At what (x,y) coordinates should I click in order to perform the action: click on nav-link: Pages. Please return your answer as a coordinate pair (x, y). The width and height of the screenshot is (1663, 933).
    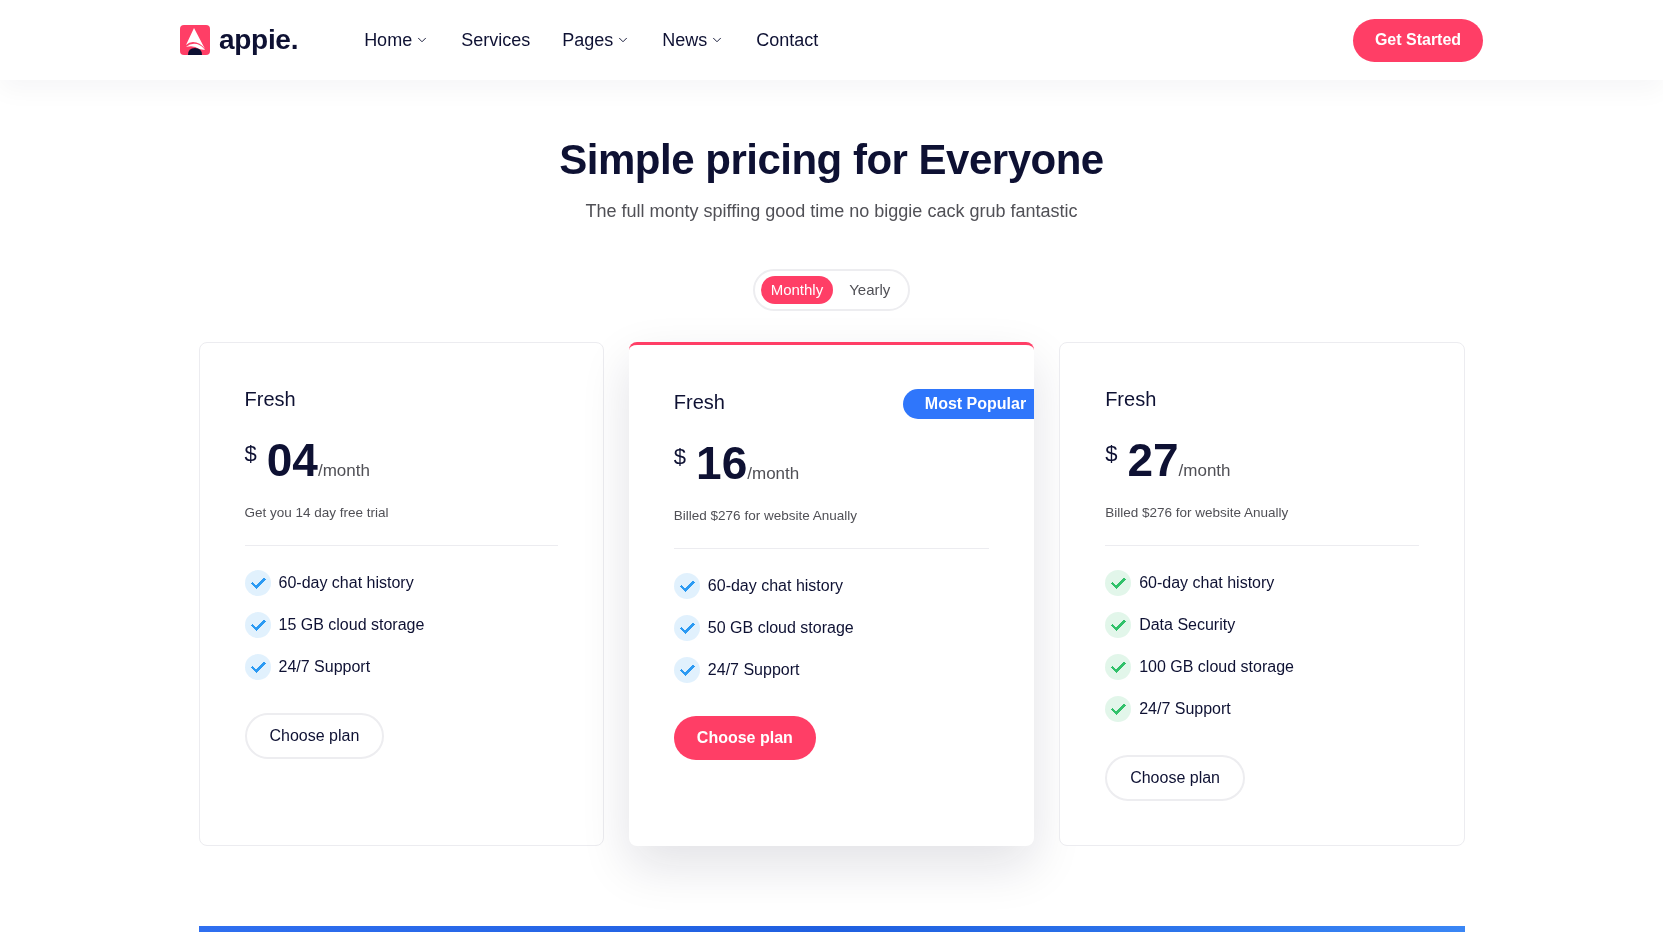
    Looking at the image, I should click on (596, 40).